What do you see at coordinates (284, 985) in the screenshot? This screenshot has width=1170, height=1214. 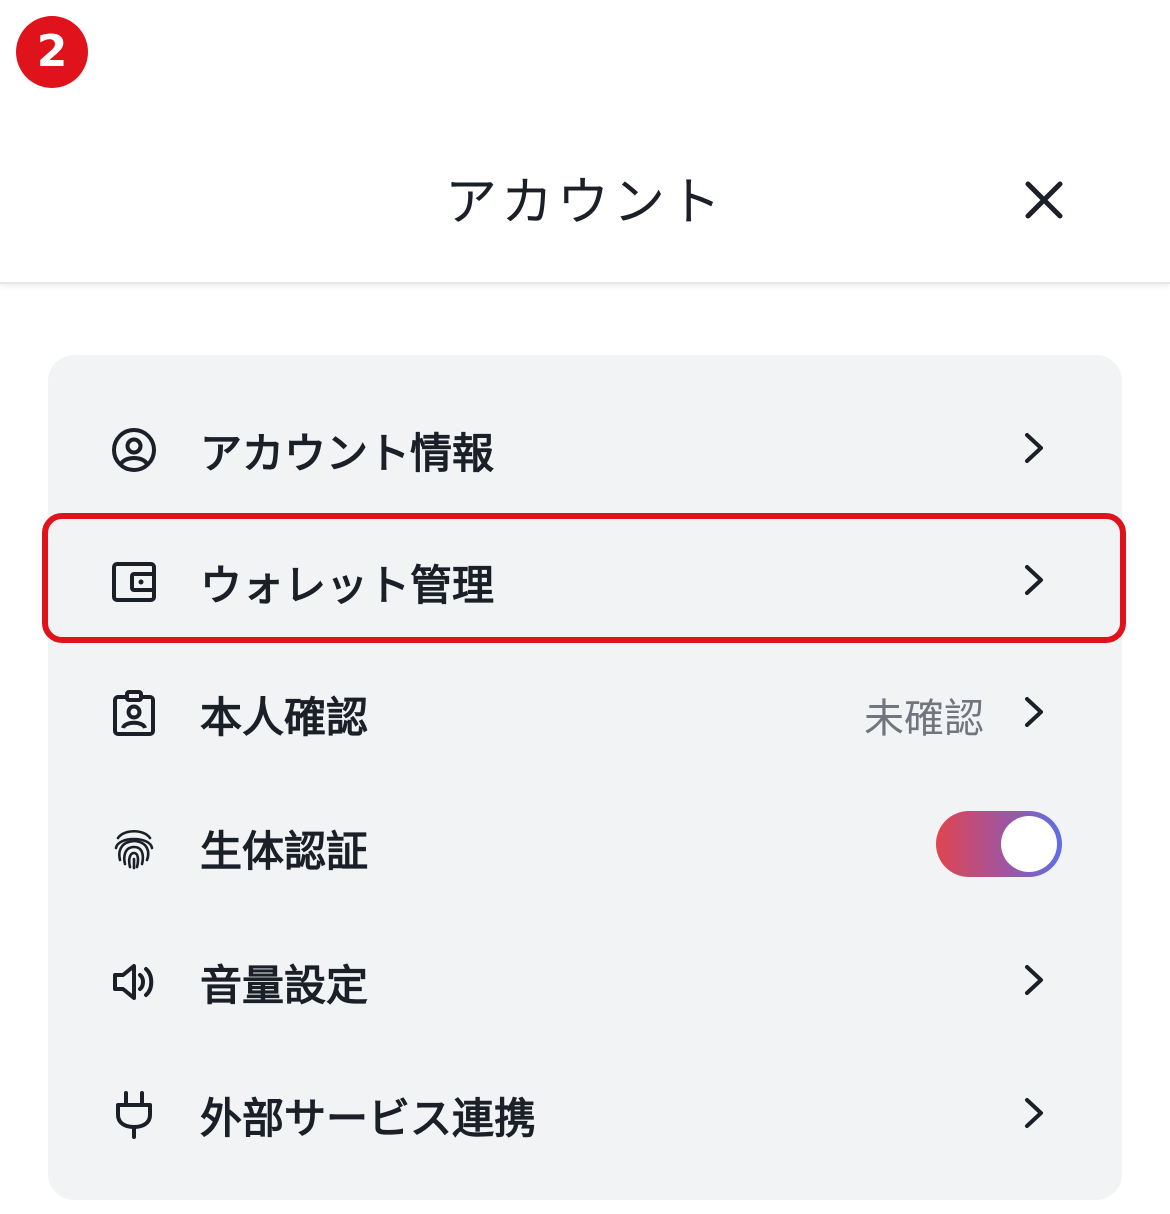 I see `menu-item-label: 音量設定` at bounding box center [284, 985].